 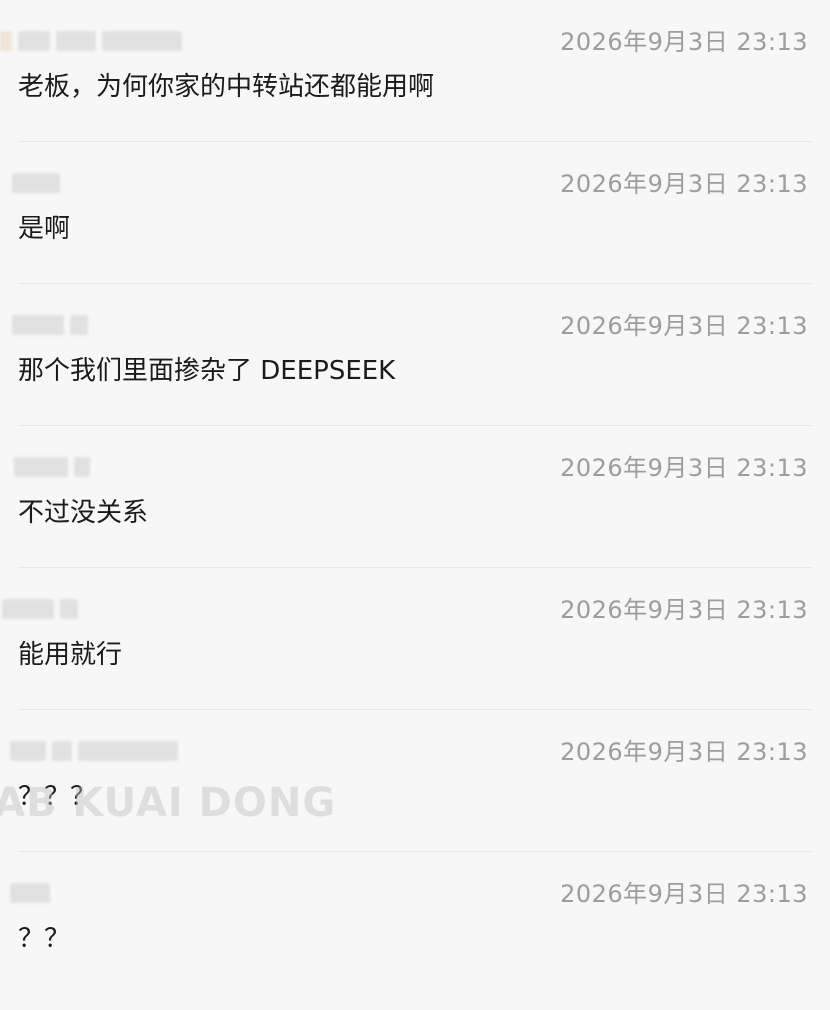 What do you see at coordinates (207, 371) in the screenshot?
I see `message-text: 那个我们里面掺杂了 DEEPSEEK` at bounding box center [207, 371].